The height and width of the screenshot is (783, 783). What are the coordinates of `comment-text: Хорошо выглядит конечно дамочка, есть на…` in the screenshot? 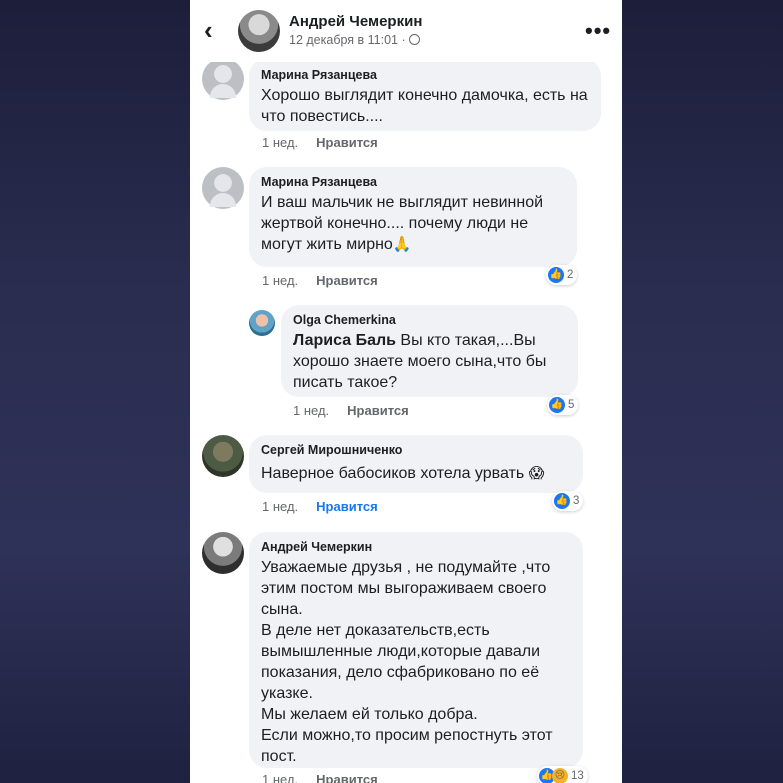 It's located at (424, 106).